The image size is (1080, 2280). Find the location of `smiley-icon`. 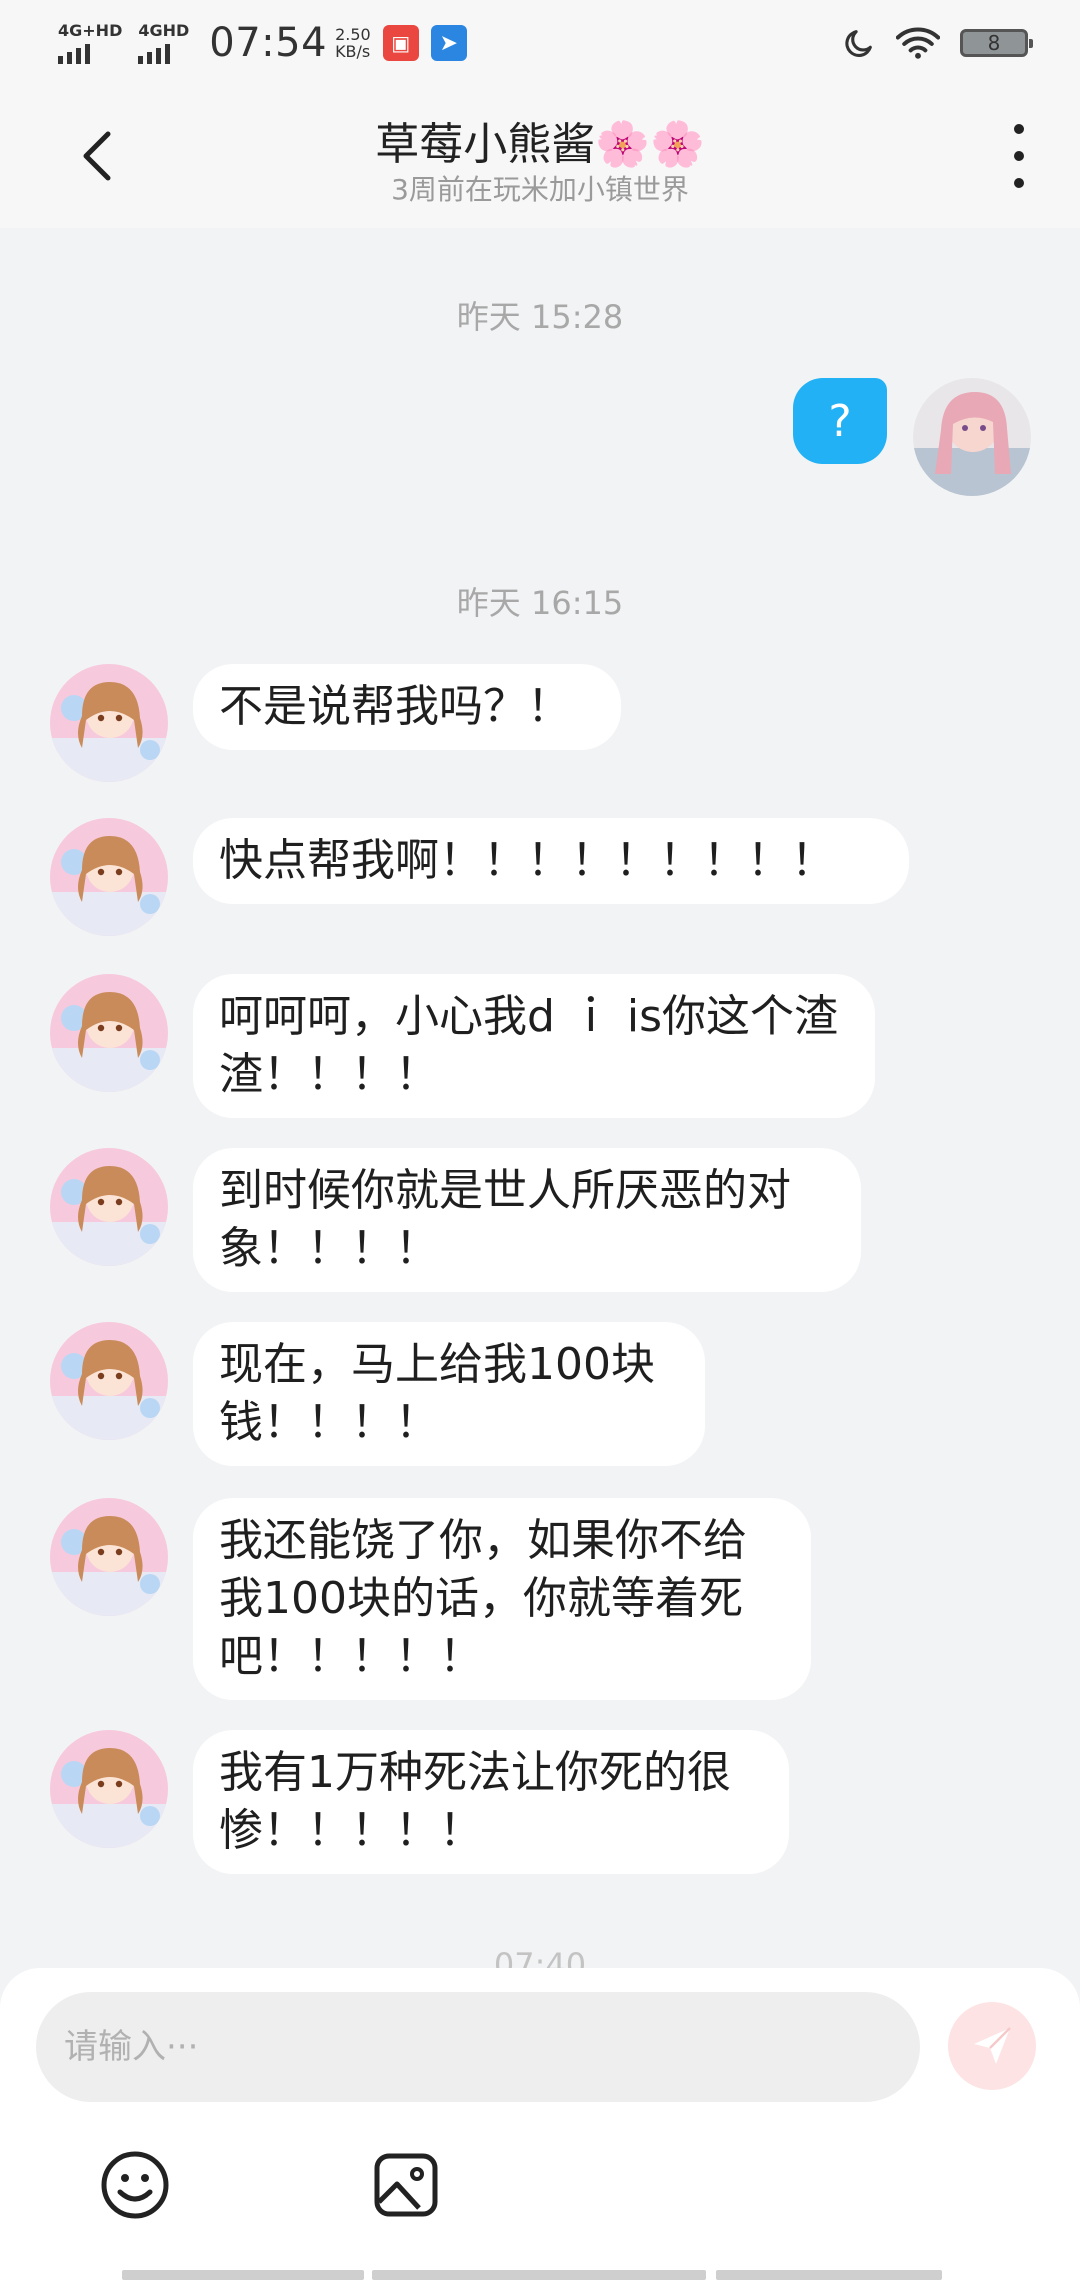

smiley-icon is located at coordinates (135, 2185).